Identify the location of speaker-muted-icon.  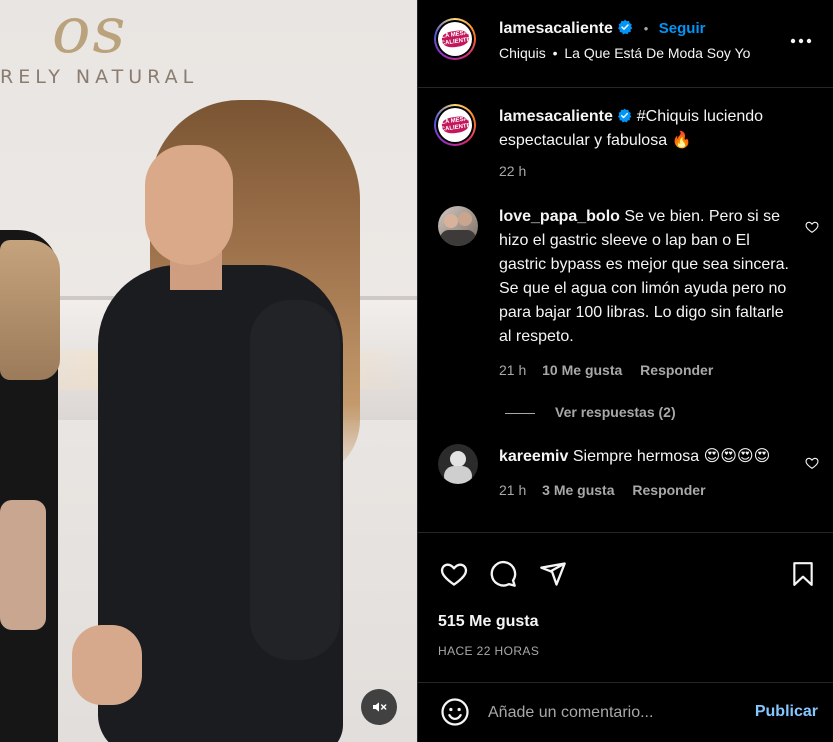
(380, 707).